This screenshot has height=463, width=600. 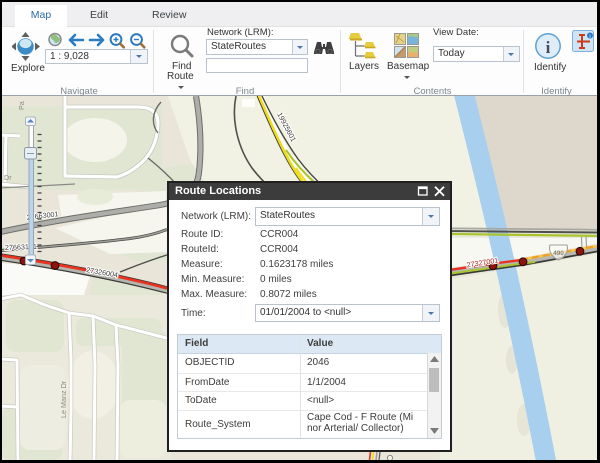 I want to click on svg-text: Le Manz Dr, so click(x=63, y=399).